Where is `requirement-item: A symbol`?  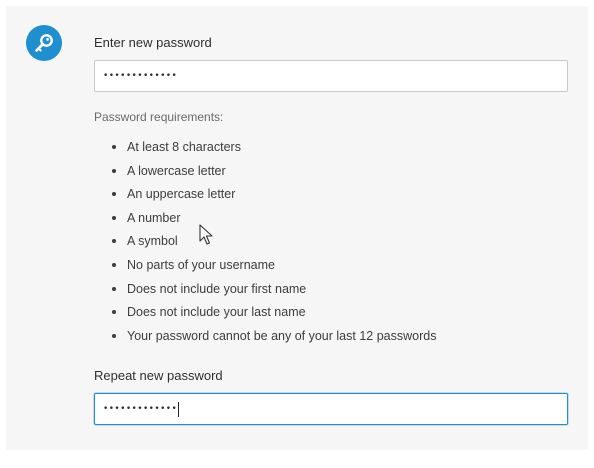
requirement-item: A symbol is located at coordinates (265, 244).